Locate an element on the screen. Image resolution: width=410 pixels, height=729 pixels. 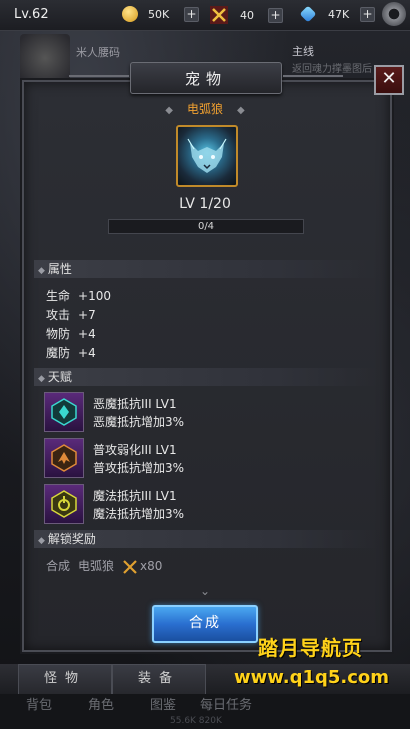
attributes-header-label: 属性 is located at coordinates (59, 269).